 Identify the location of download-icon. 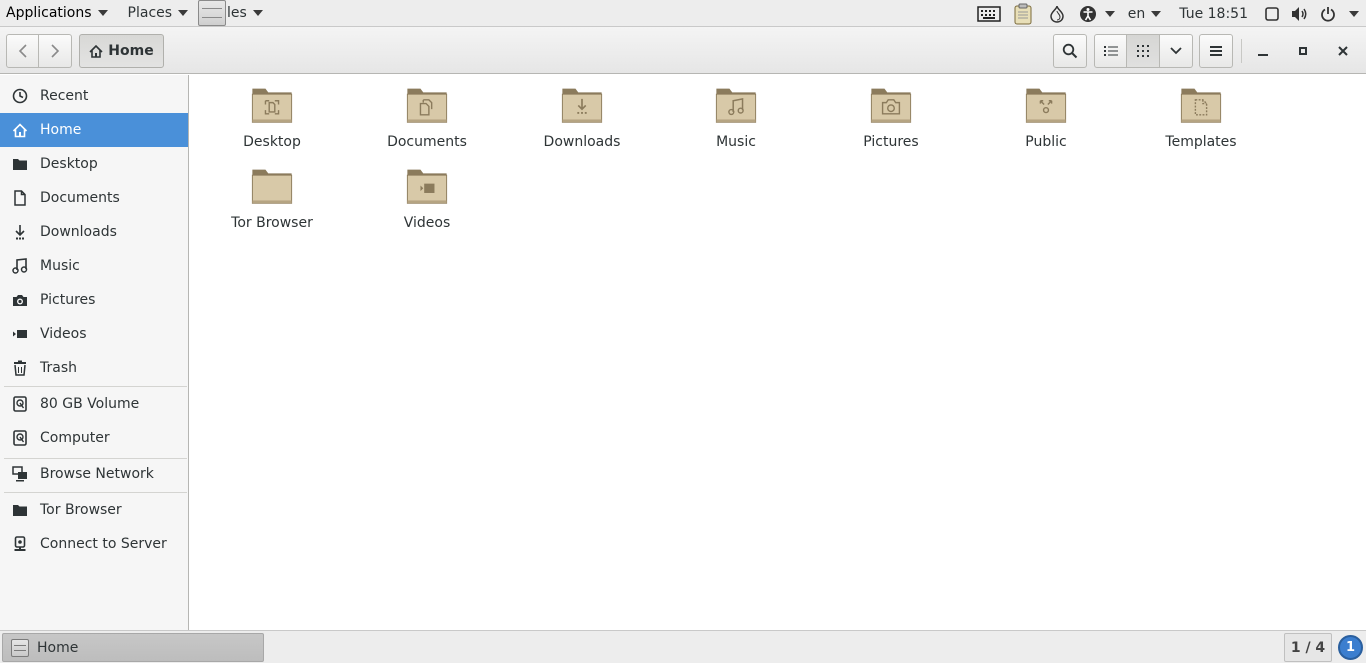
(20, 232).